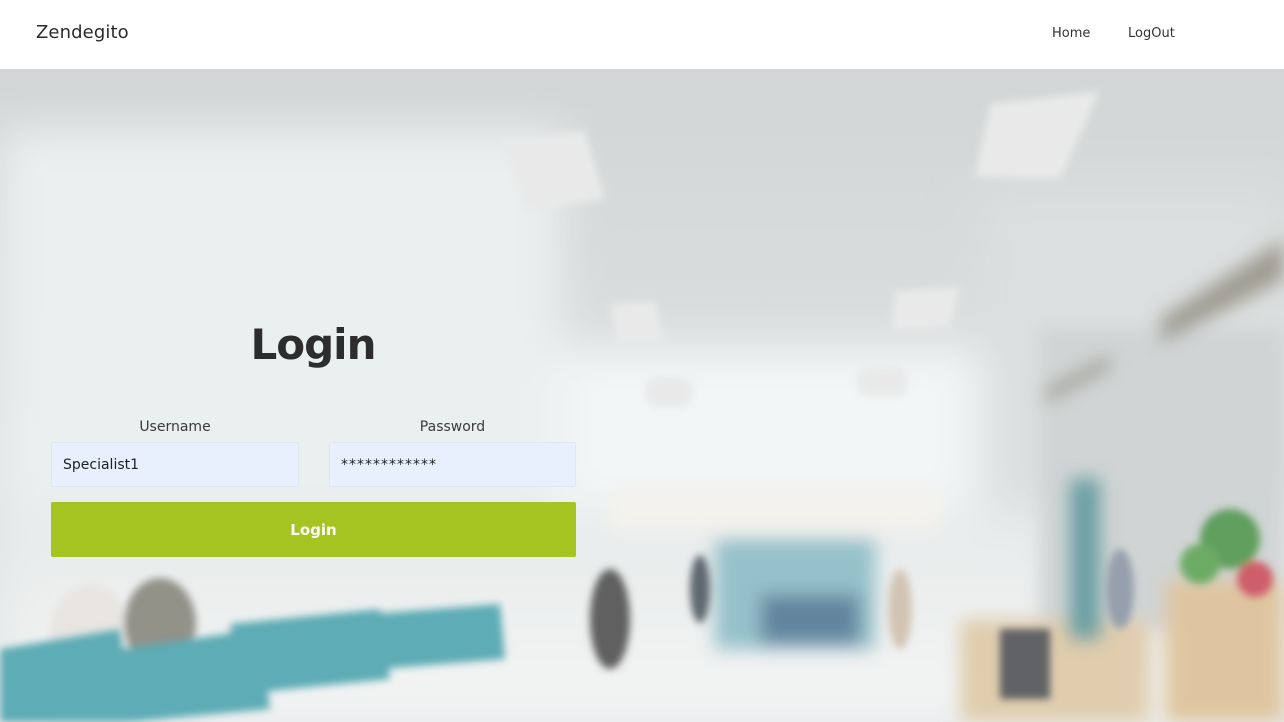  What do you see at coordinates (452, 427) in the screenshot?
I see `password-label: Password` at bounding box center [452, 427].